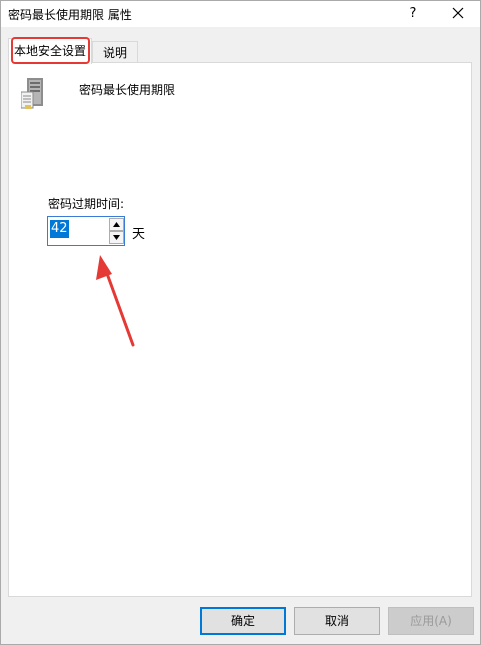 This screenshot has width=481, height=645. Describe the element at coordinates (50, 50) in the screenshot. I see `annotation-highlight-box` at that location.